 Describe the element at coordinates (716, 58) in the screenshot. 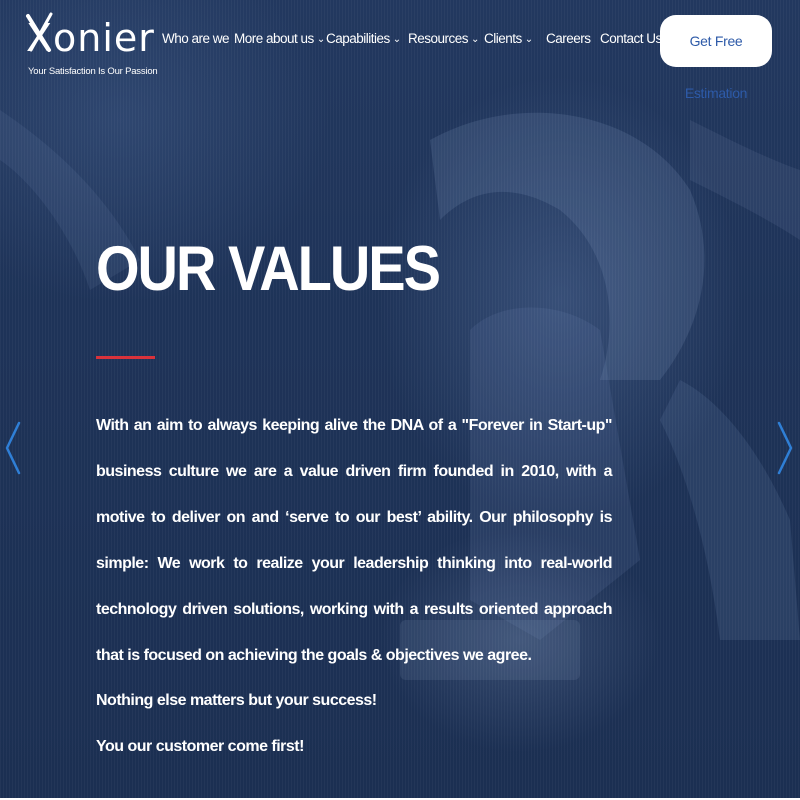

I see `get-free-estimation-button: Get Free Estimation` at that location.